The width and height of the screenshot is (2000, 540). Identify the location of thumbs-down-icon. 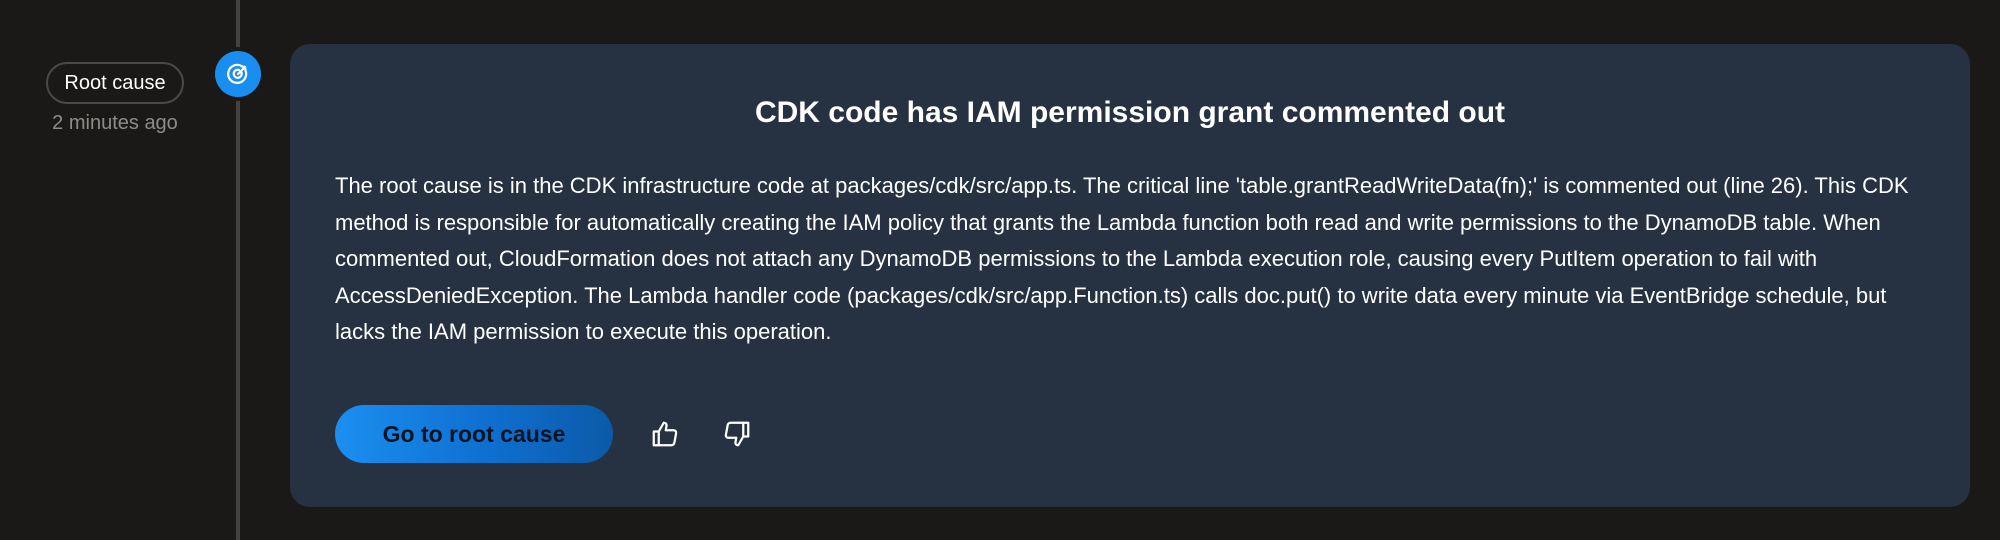
(737, 434).